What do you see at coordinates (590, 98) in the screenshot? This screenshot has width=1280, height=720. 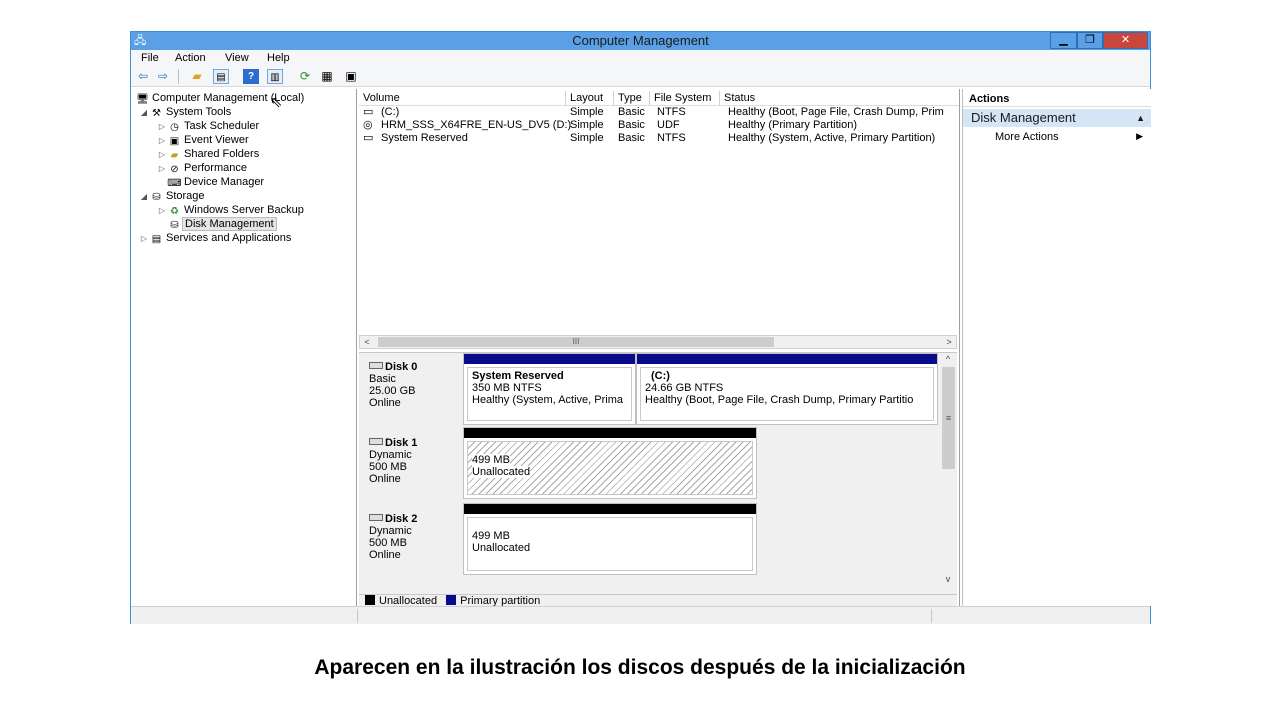 I see `column-layout: Layout` at bounding box center [590, 98].